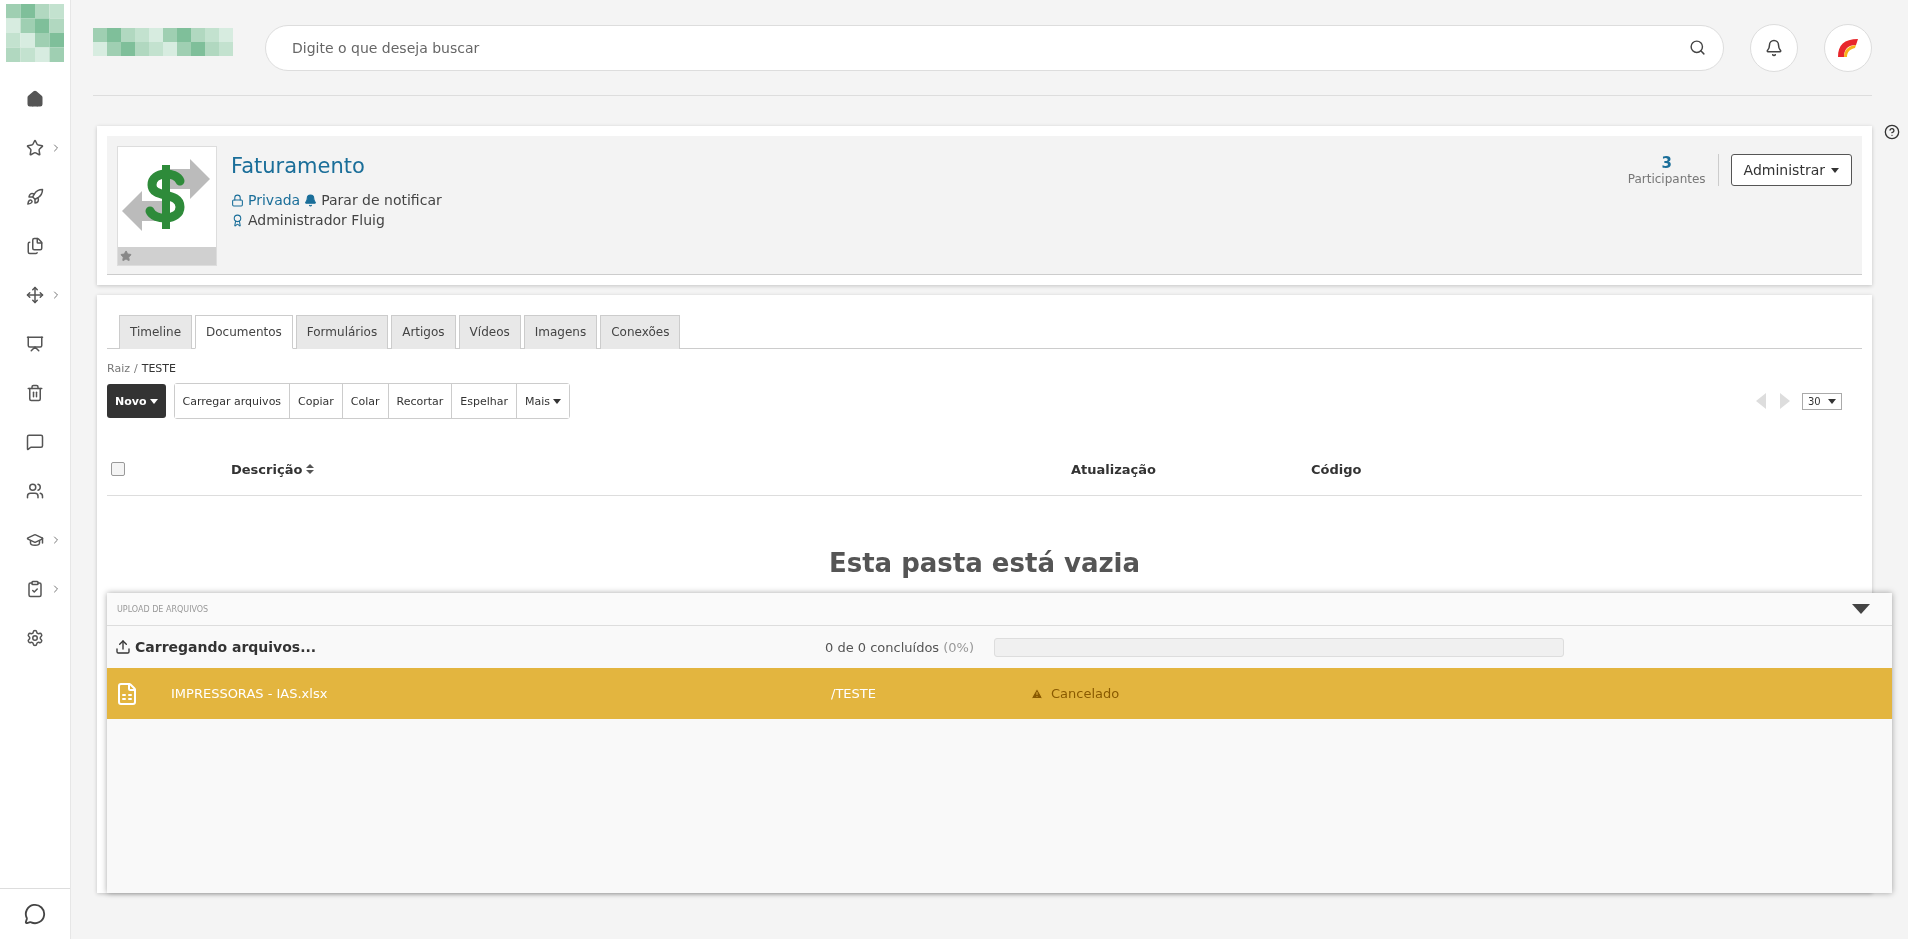  What do you see at coordinates (127, 693) in the screenshot?
I see `spreadsheet-icon` at bounding box center [127, 693].